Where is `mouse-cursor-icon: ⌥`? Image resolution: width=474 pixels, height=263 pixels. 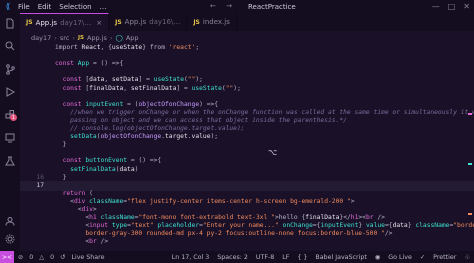
mouse-cursor-icon: ⌥ is located at coordinates (273, 152).